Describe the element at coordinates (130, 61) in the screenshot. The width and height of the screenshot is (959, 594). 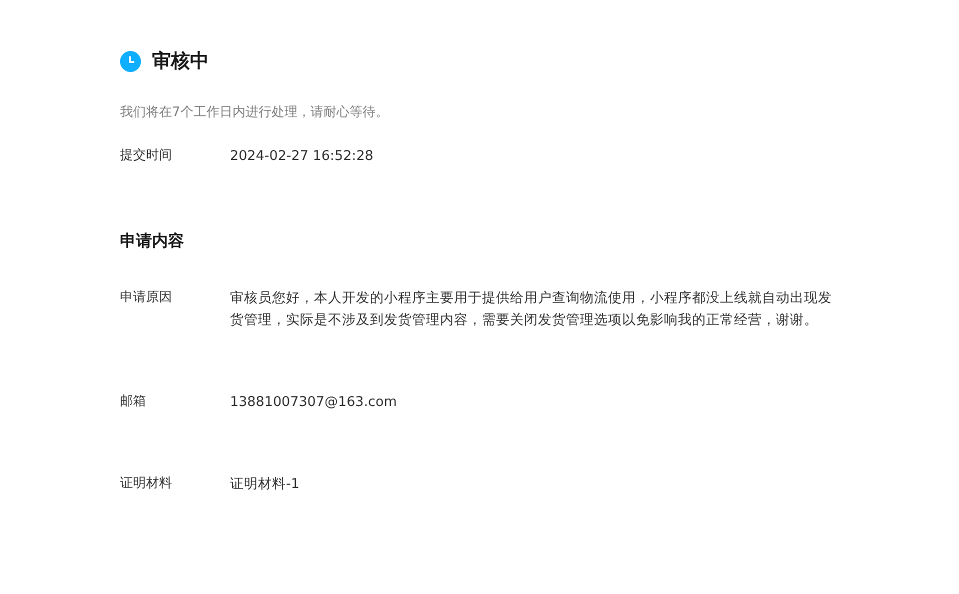
I see `clock-icon` at that location.